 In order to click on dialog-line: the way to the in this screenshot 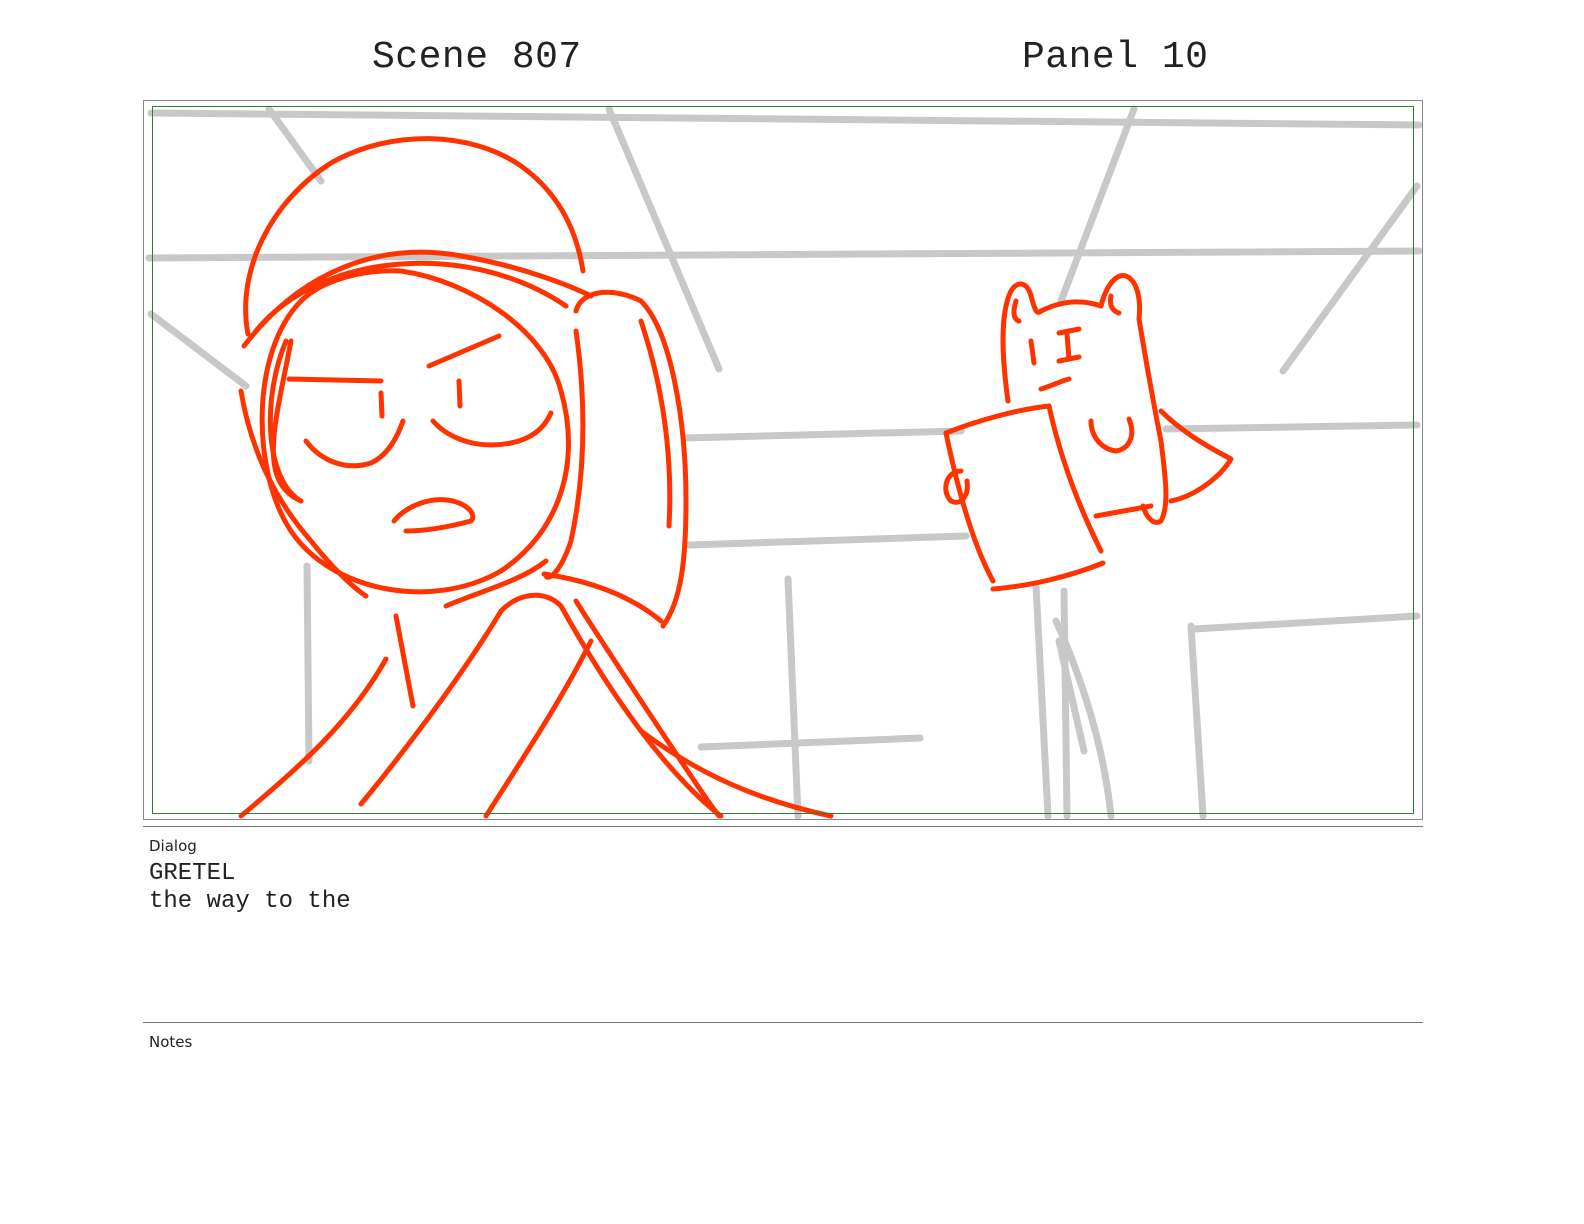, I will do `click(250, 901)`.